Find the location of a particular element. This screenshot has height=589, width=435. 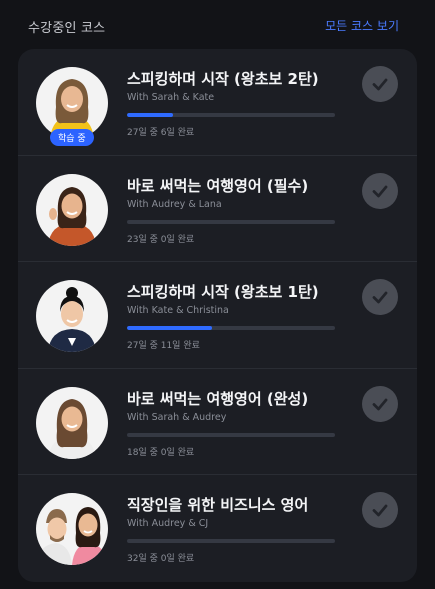

progress-text: 18일 중 0일 완료 is located at coordinates (161, 452).